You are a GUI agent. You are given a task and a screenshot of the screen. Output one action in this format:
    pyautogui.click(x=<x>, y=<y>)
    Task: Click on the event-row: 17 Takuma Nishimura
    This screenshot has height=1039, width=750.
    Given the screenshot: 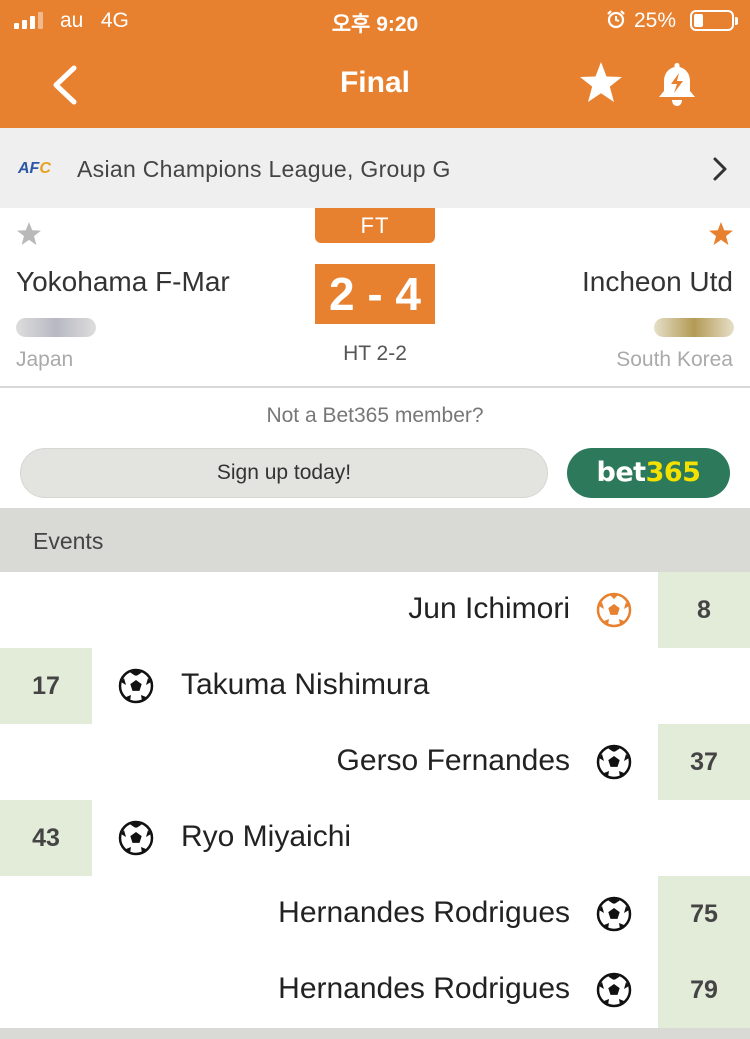 What is the action you would take?
    pyautogui.click(x=375, y=686)
    